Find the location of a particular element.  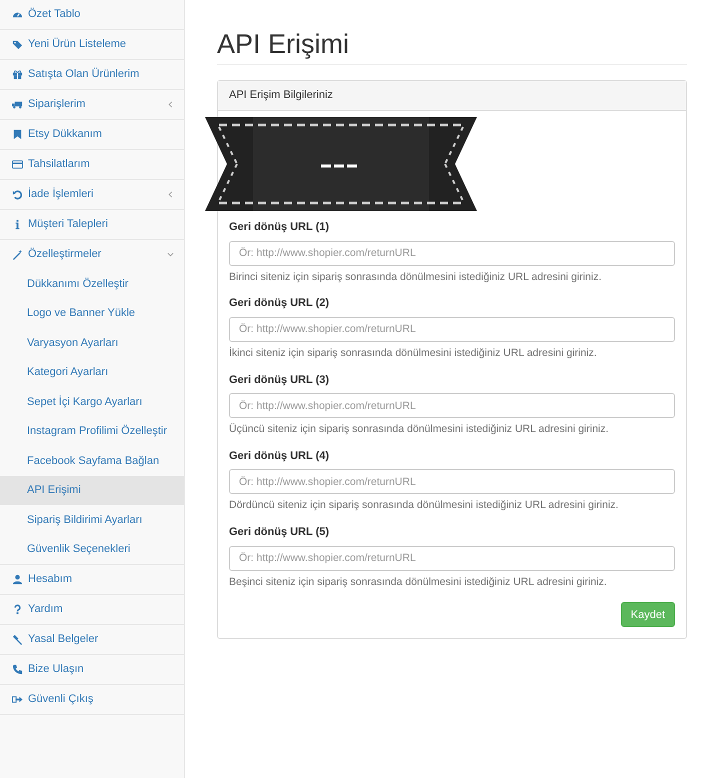

field-label: Geri dönüş URL (1) is located at coordinates (279, 227).